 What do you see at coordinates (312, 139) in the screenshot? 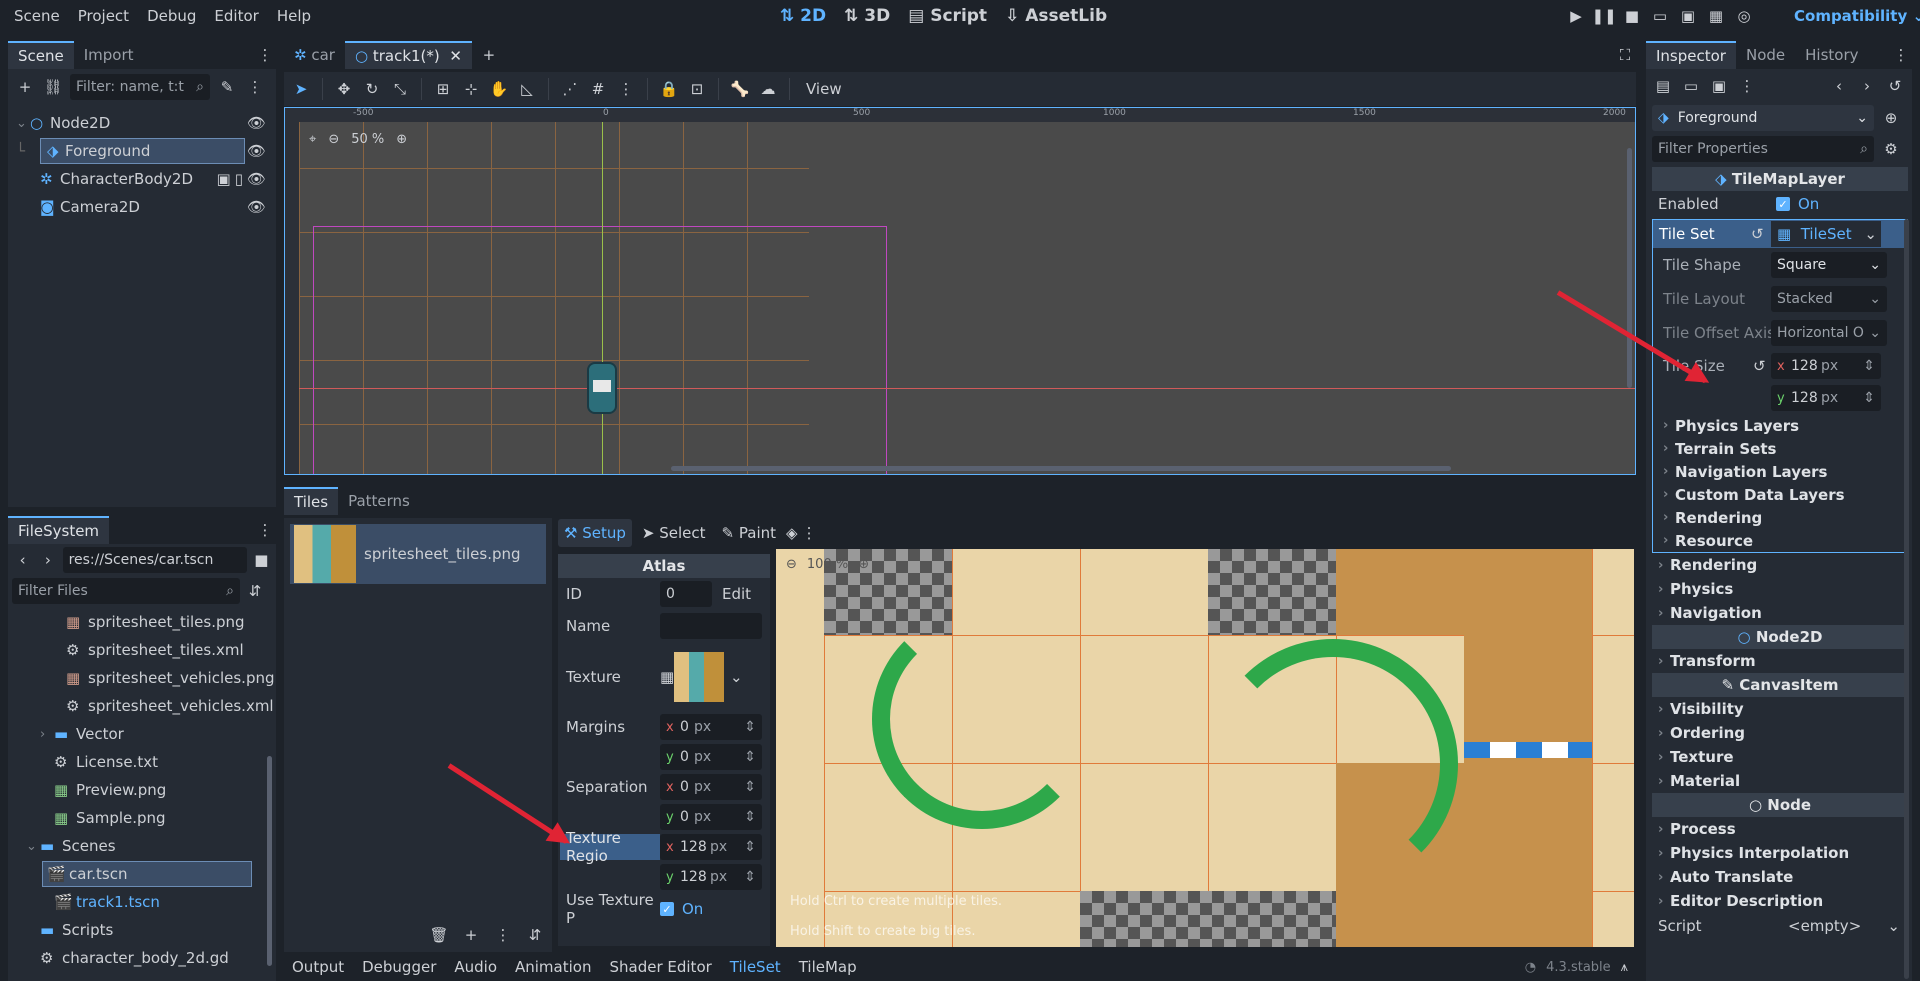
I see `center-view-icon: ⌖` at bounding box center [312, 139].